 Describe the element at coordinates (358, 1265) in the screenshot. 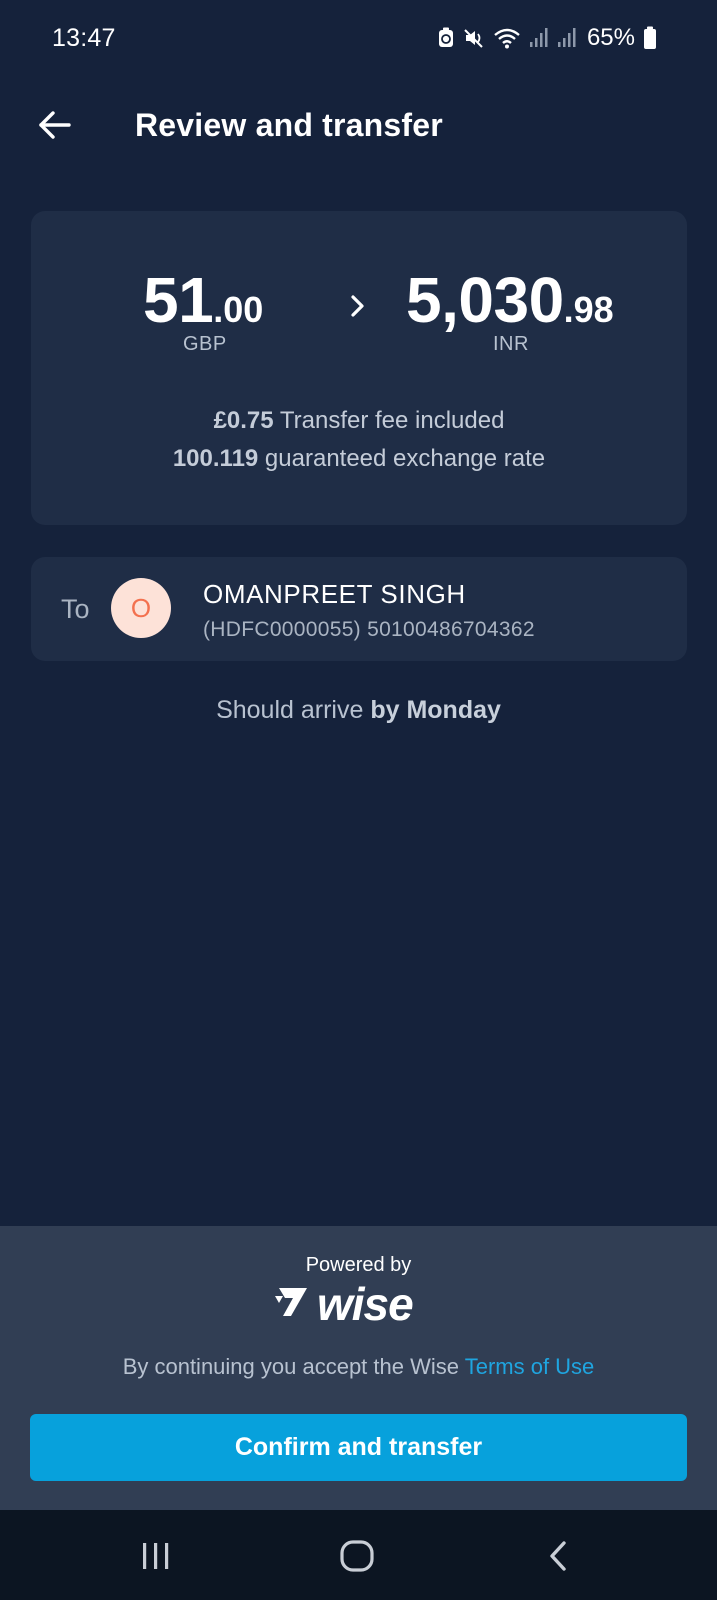

I see `powered-by-label: Powered by` at that location.